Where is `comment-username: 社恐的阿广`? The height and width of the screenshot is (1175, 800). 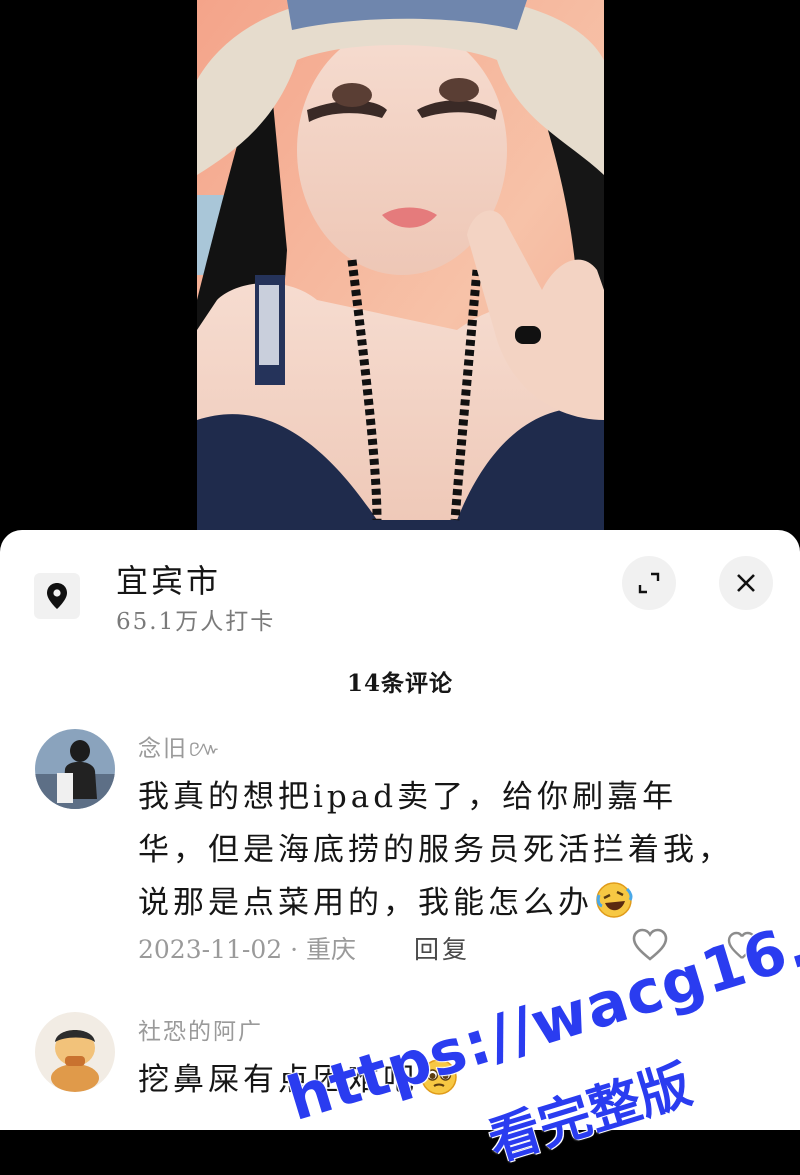
comment-username: 社恐的阿广 is located at coordinates (200, 1029).